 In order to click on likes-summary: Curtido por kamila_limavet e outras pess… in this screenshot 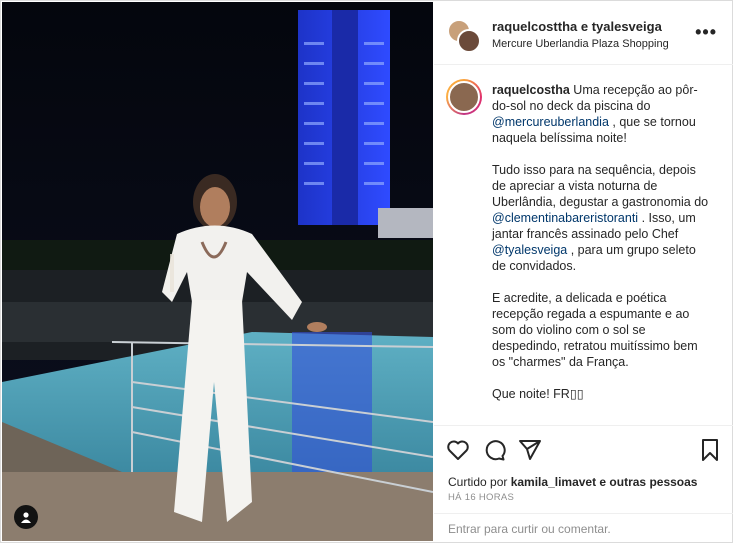, I will do `click(572, 482)`.